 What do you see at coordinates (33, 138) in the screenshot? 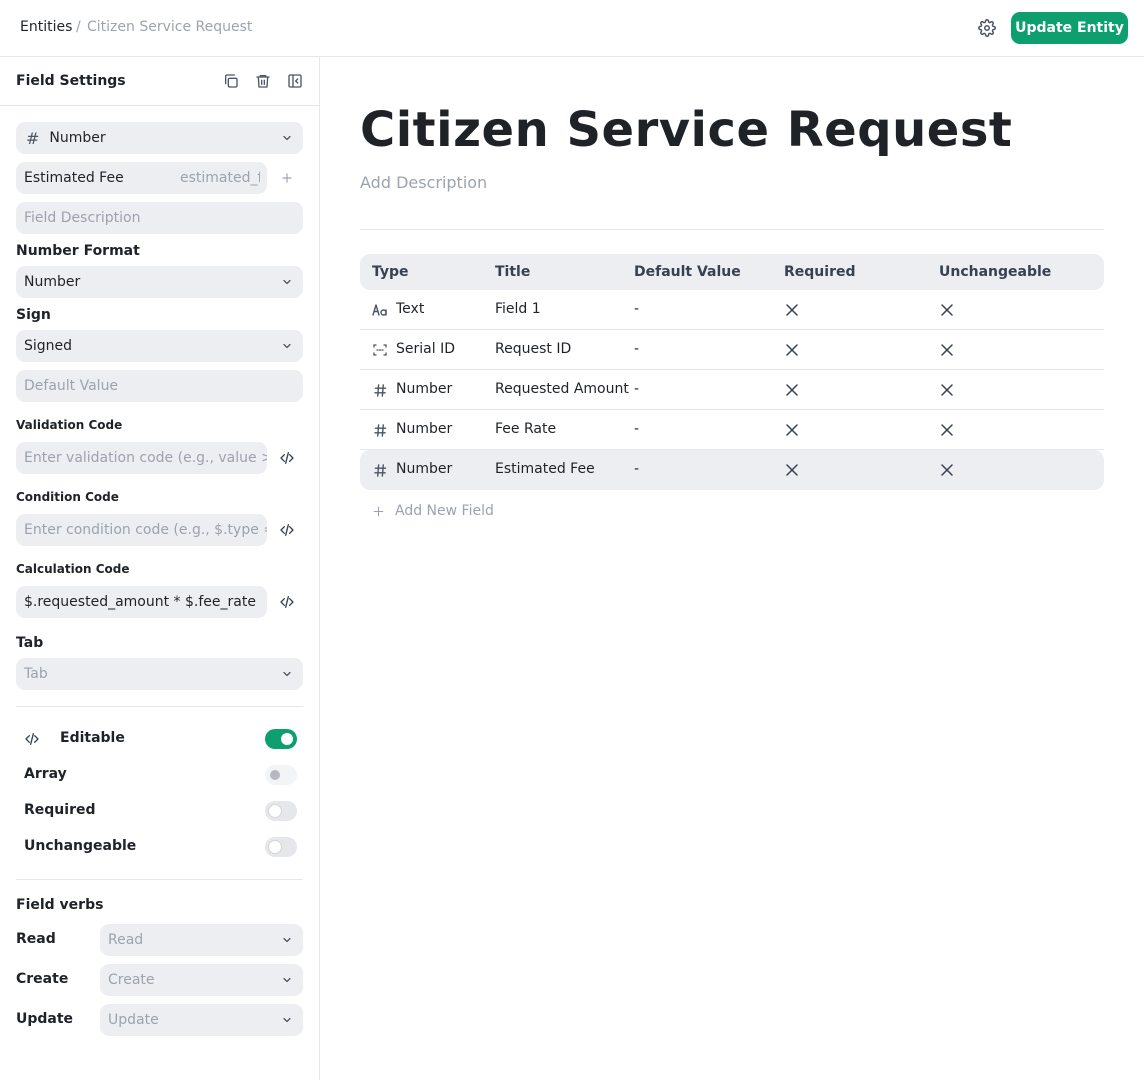
I see `hash-icon: #` at bounding box center [33, 138].